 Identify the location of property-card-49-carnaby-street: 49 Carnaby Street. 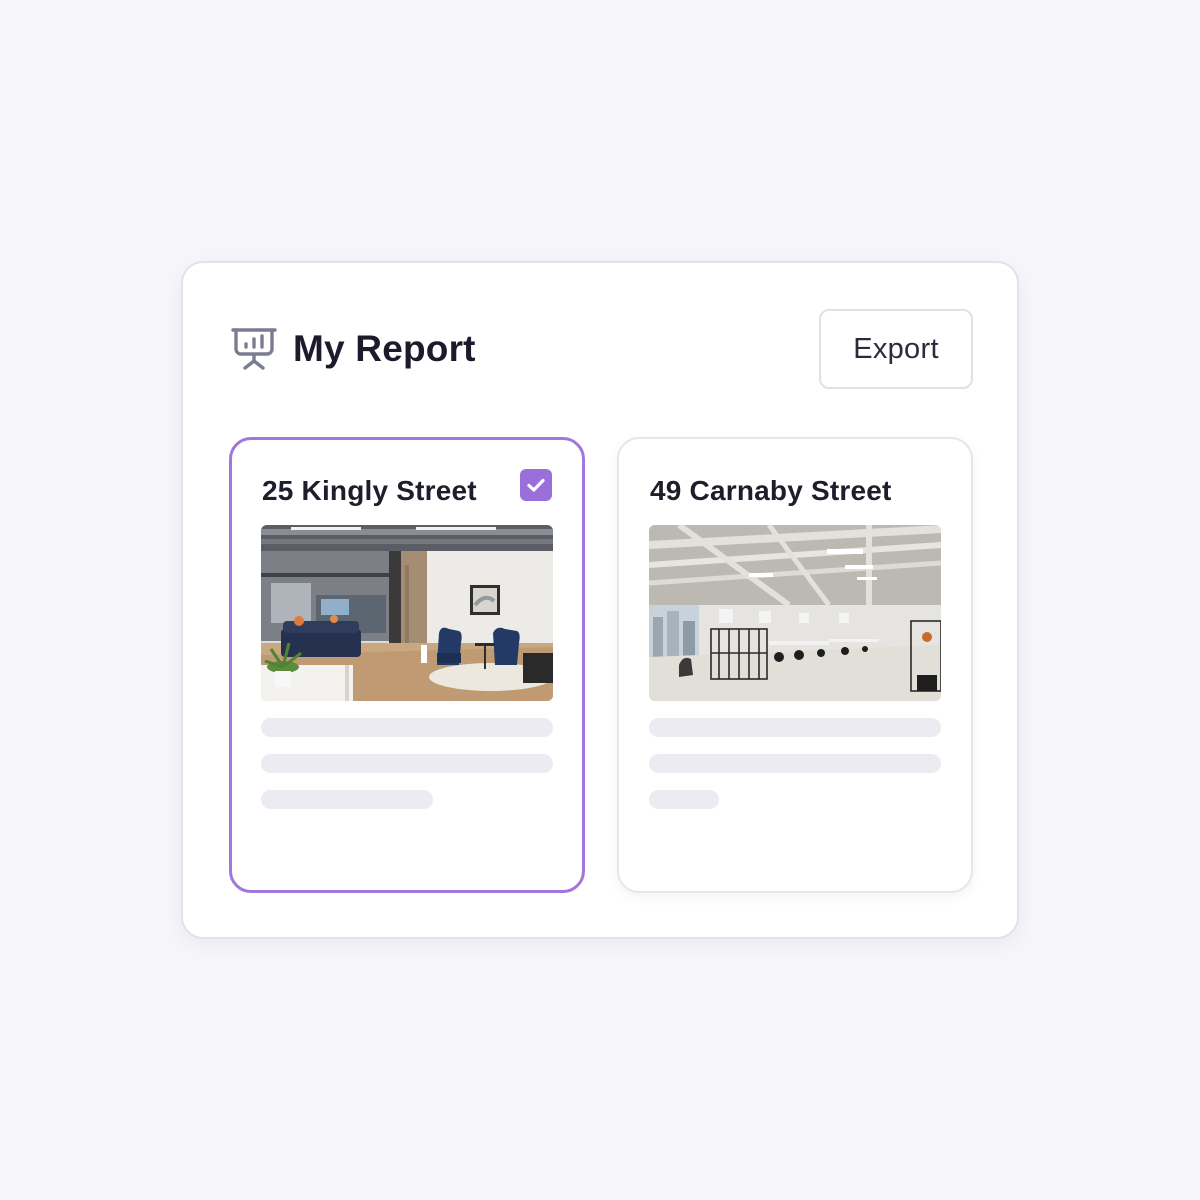
(795, 665).